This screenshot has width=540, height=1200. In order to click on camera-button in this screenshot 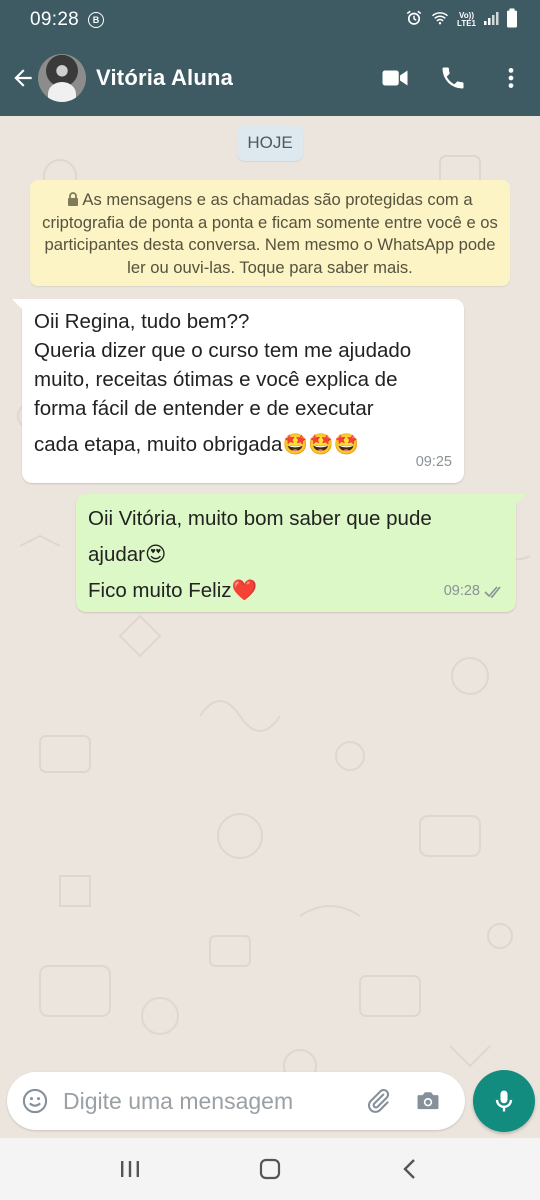, I will do `click(428, 1101)`.